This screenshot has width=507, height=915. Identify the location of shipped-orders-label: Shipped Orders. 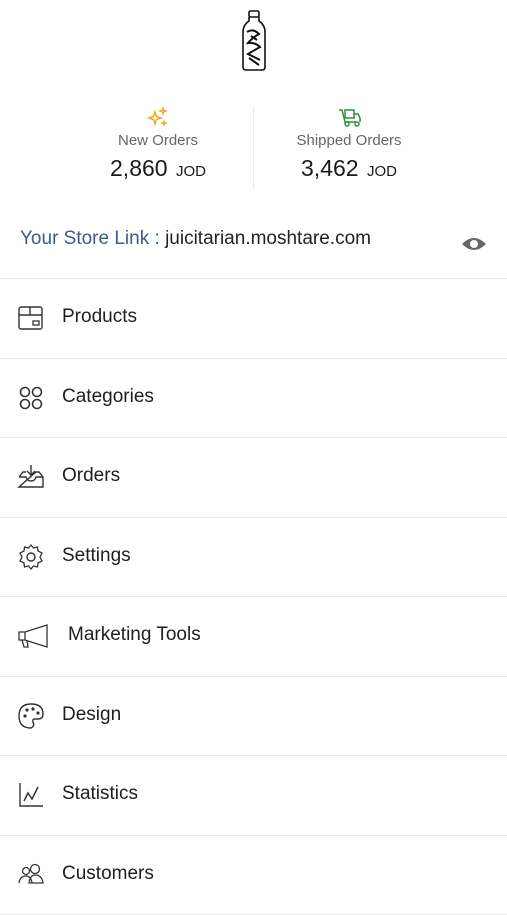
(349, 140).